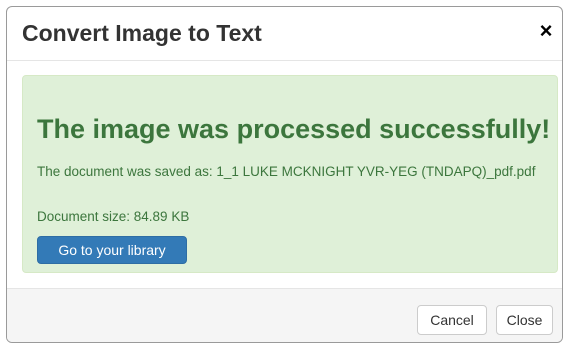 The image size is (563, 343). What do you see at coordinates (546, 31) in the screenshot?
I see `close-icon: ×` at bounding box center [546, 31].